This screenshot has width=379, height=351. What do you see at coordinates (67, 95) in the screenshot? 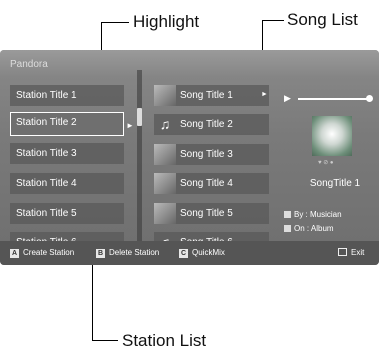
I see `station-item: Station Title 1` at bounding box center [67, 95].